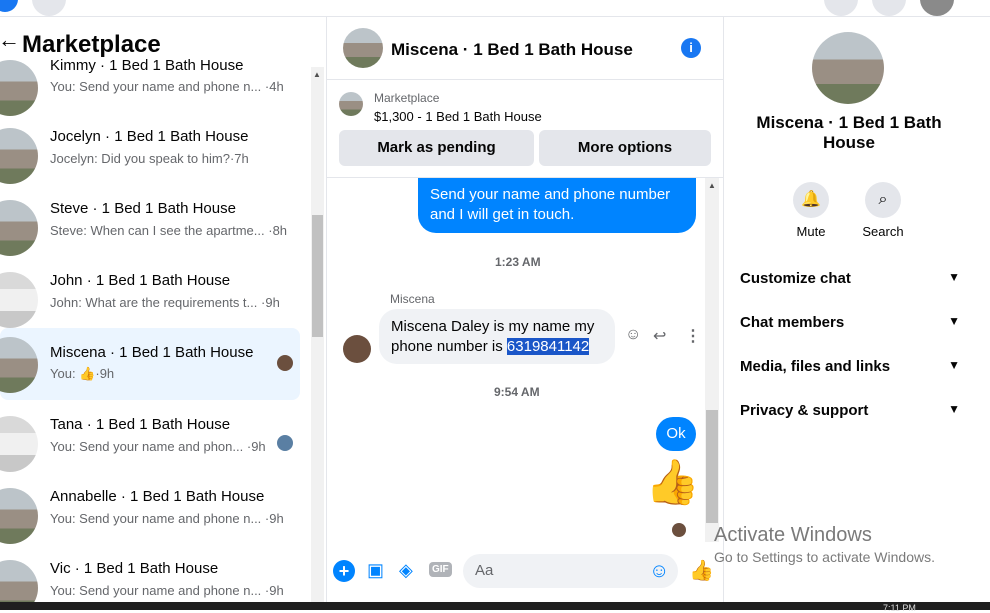  I want to click on timestamp: 1:23 AM, so click(518, 262).